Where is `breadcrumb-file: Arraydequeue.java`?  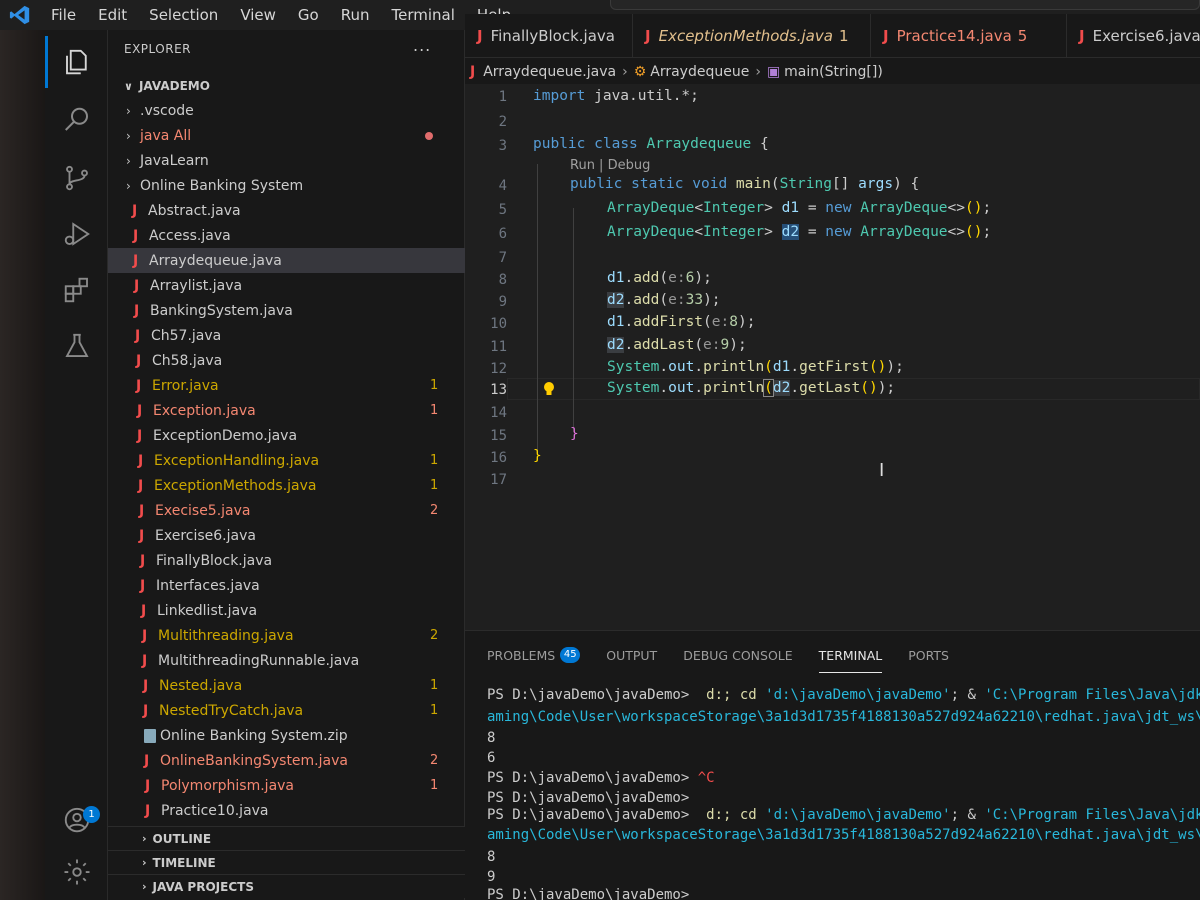 breadcrumb-file: Arraydequeue.java is located at coordinates (549, 72).